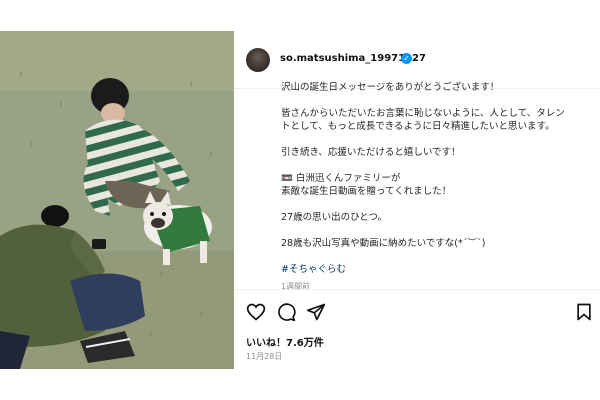 The image size is (600, 400). I want to click on post-time-ago: 1週間前, so click(296, 285).